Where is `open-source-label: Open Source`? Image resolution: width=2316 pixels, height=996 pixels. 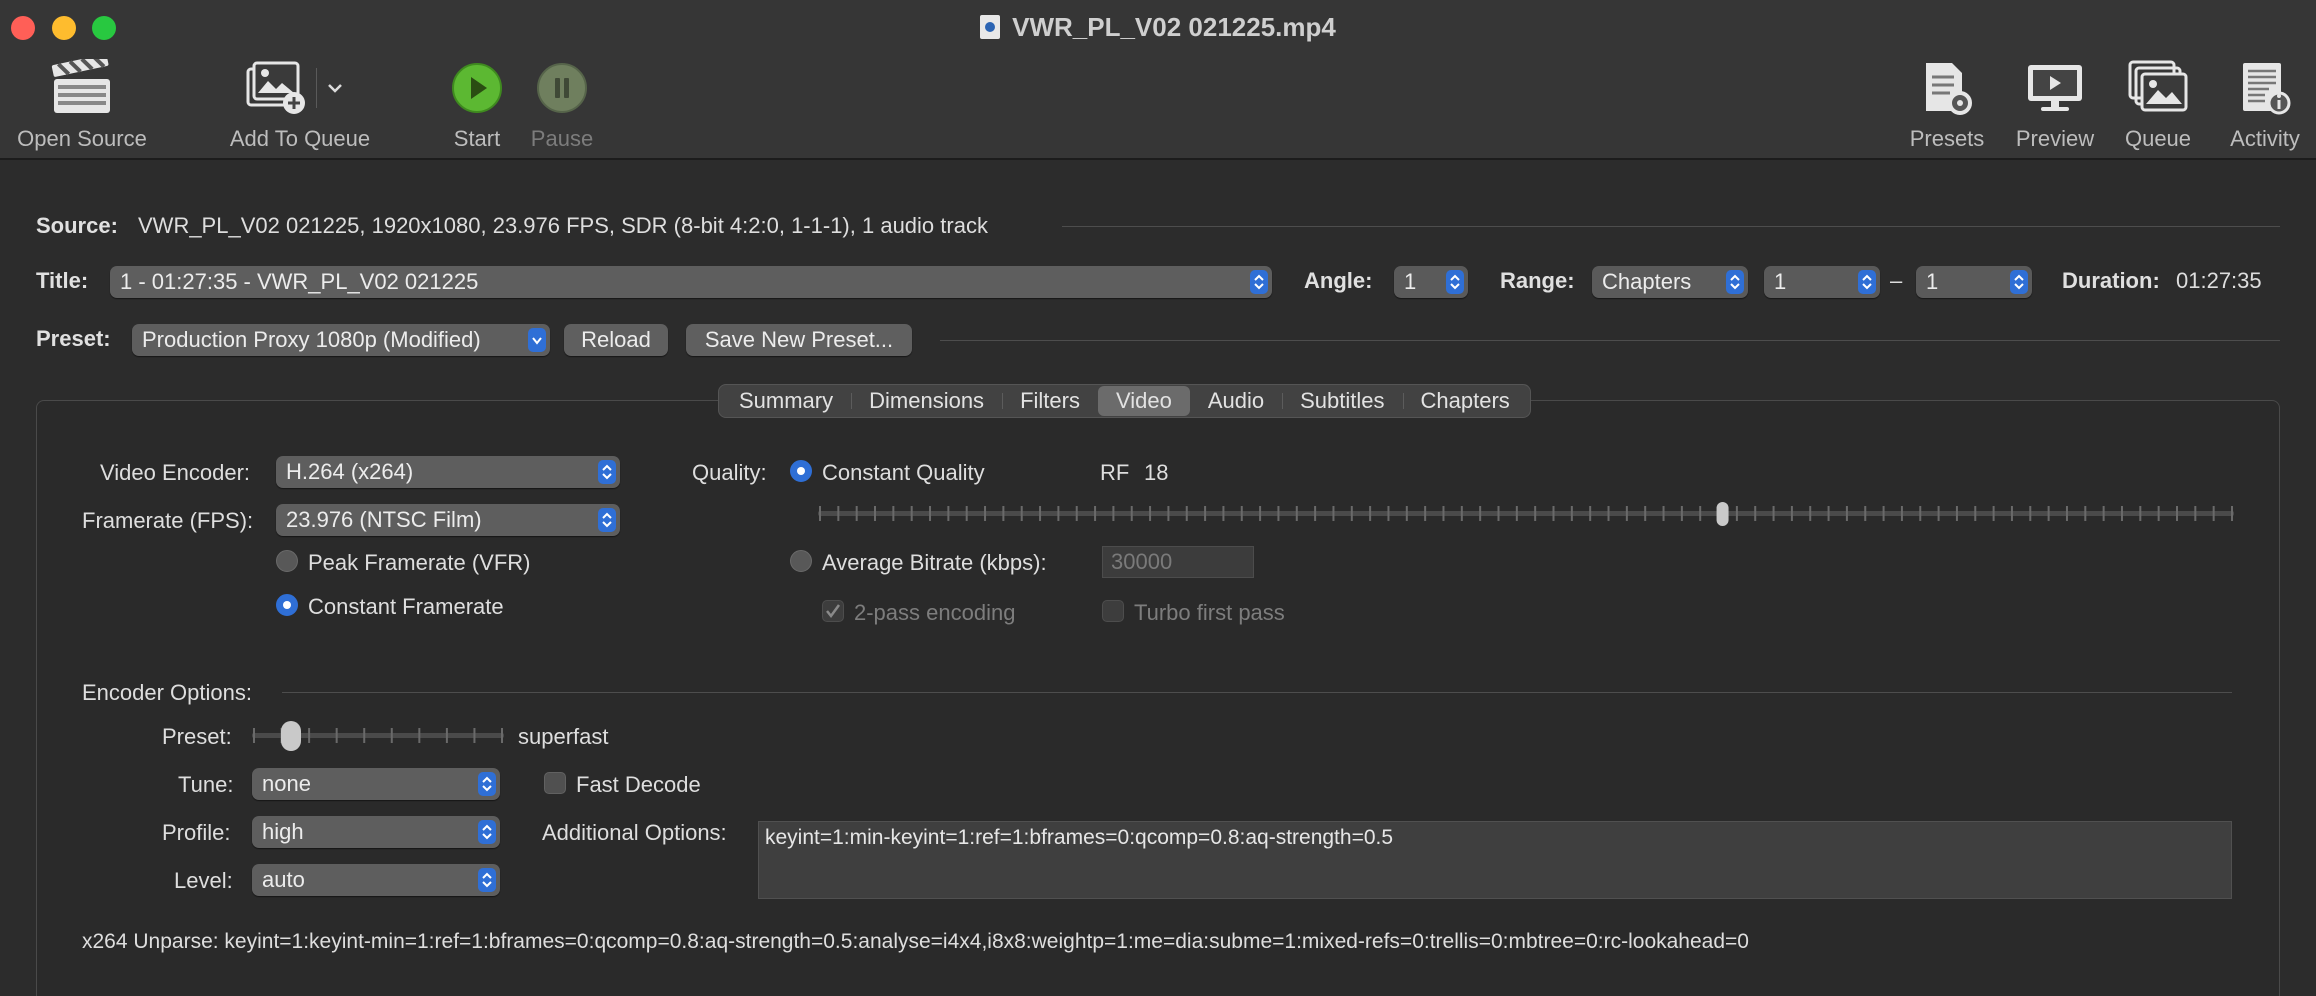
open-source-label: Open Source is located at coordinates (82, 138).